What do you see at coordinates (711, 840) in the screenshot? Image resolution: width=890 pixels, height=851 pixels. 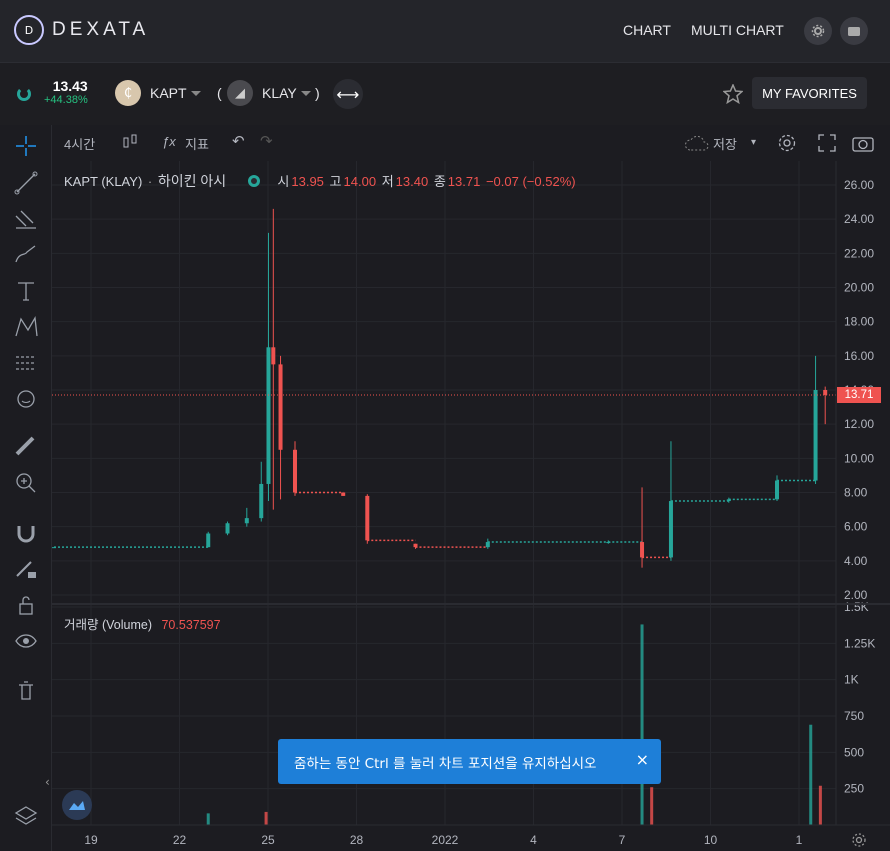 I see `time-tick-label: 10` at bounding box center [711, 840].